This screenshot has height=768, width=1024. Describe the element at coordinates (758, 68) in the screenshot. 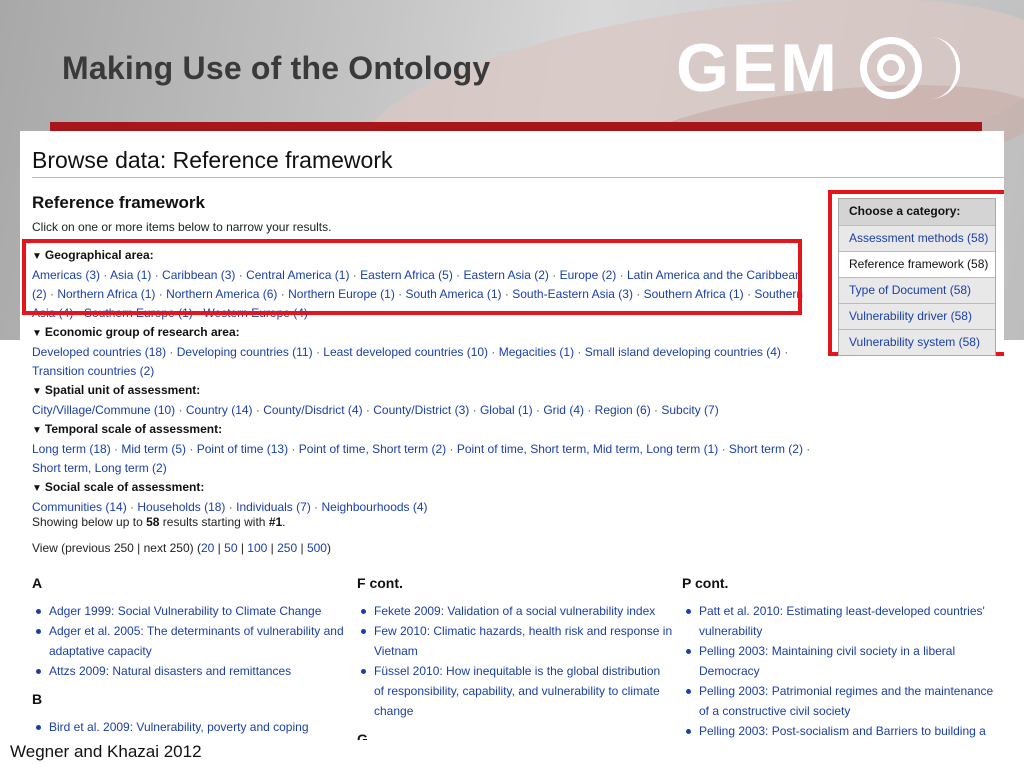

I see `gem-logo-text: GEM` at that location.